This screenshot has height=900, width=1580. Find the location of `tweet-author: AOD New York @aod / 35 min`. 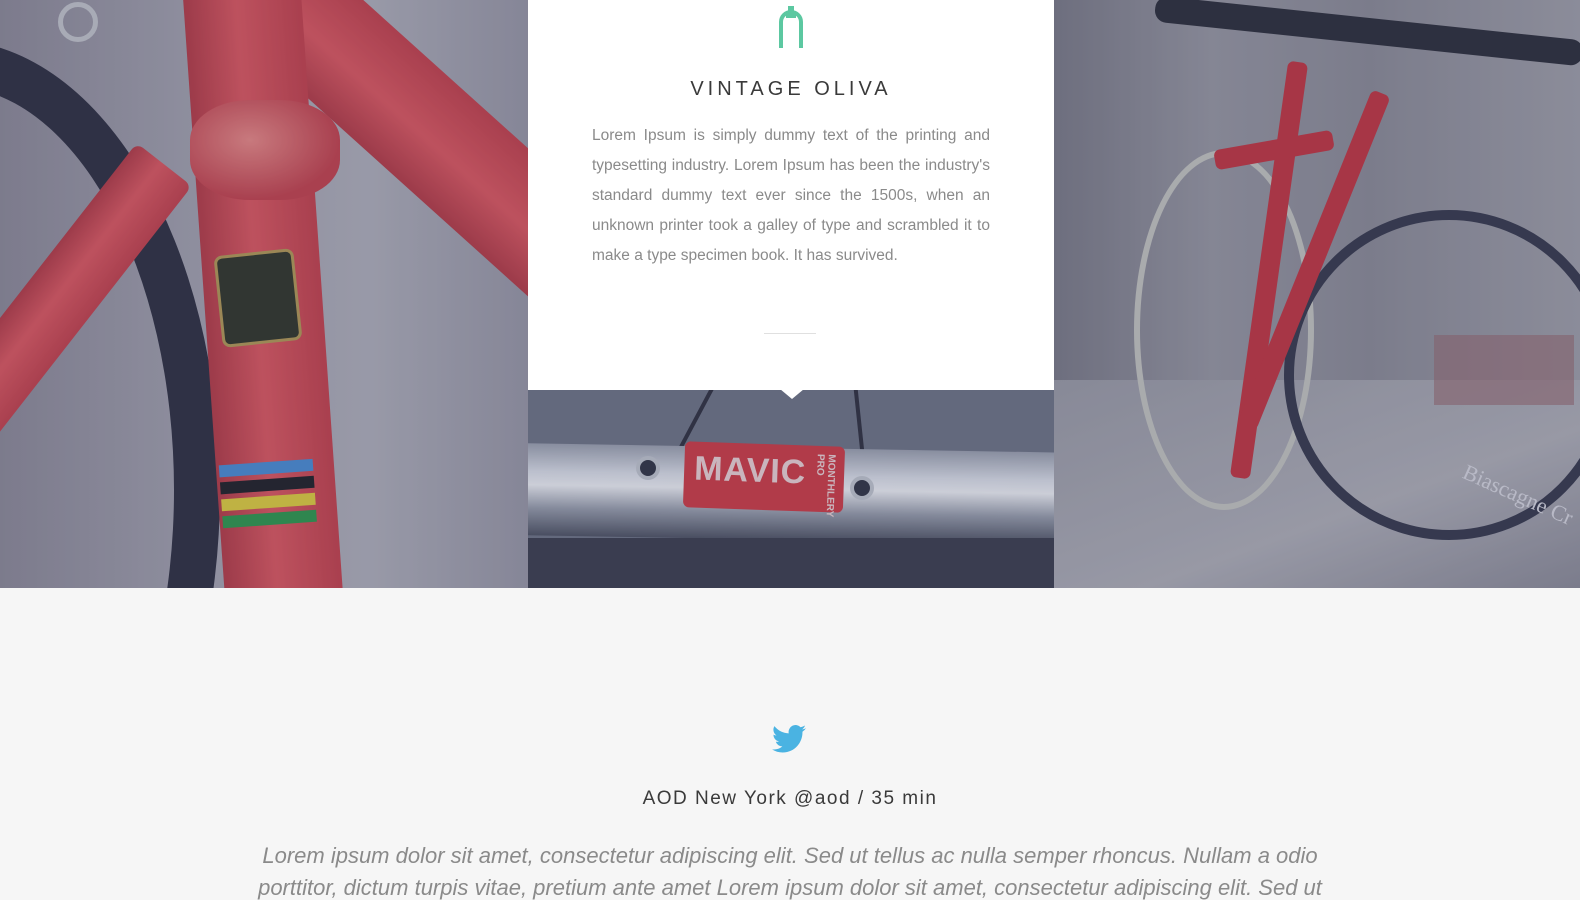

tweet-author: AOD New York @aod / 35 min is located at coordinates (790, 799).